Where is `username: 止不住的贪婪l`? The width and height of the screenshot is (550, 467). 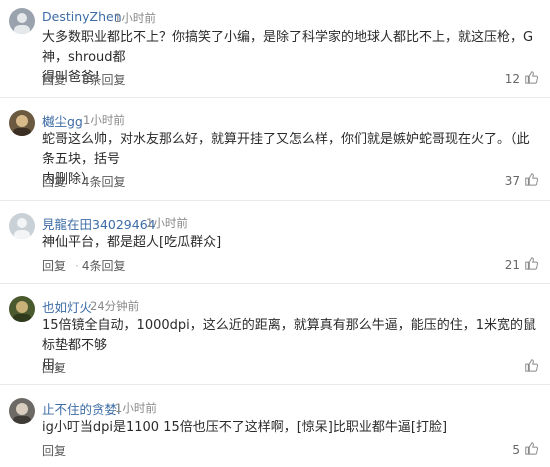 username: 止不住的贪婪l is located at coordinates (81, 408).